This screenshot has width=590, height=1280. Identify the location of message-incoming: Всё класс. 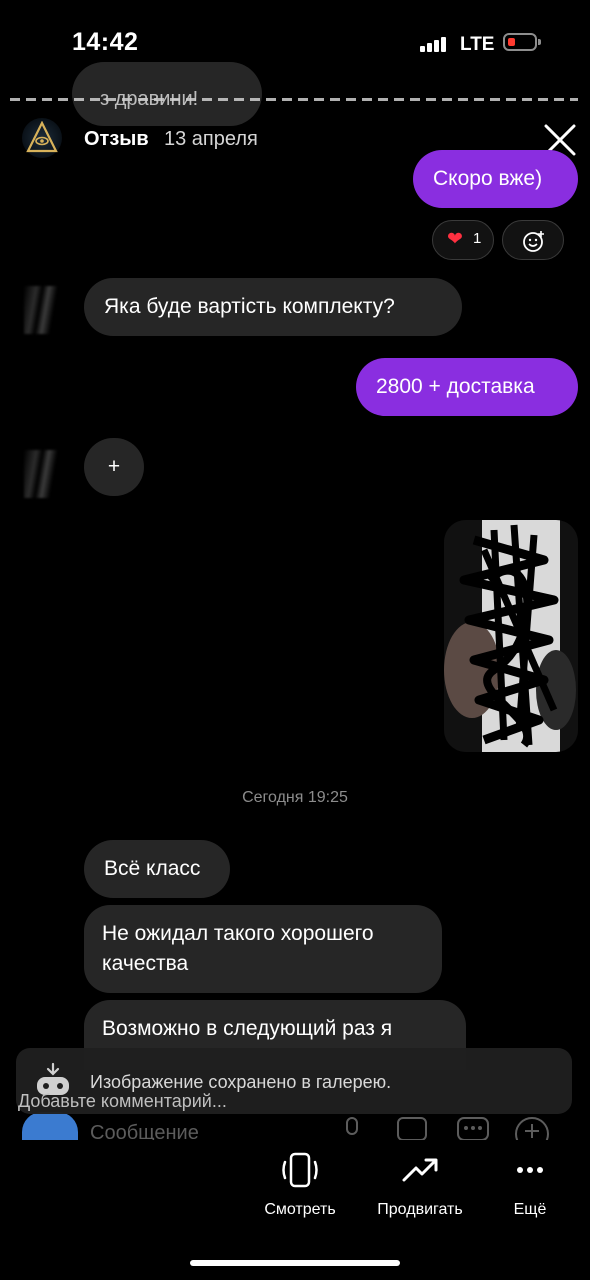
(157, 869).